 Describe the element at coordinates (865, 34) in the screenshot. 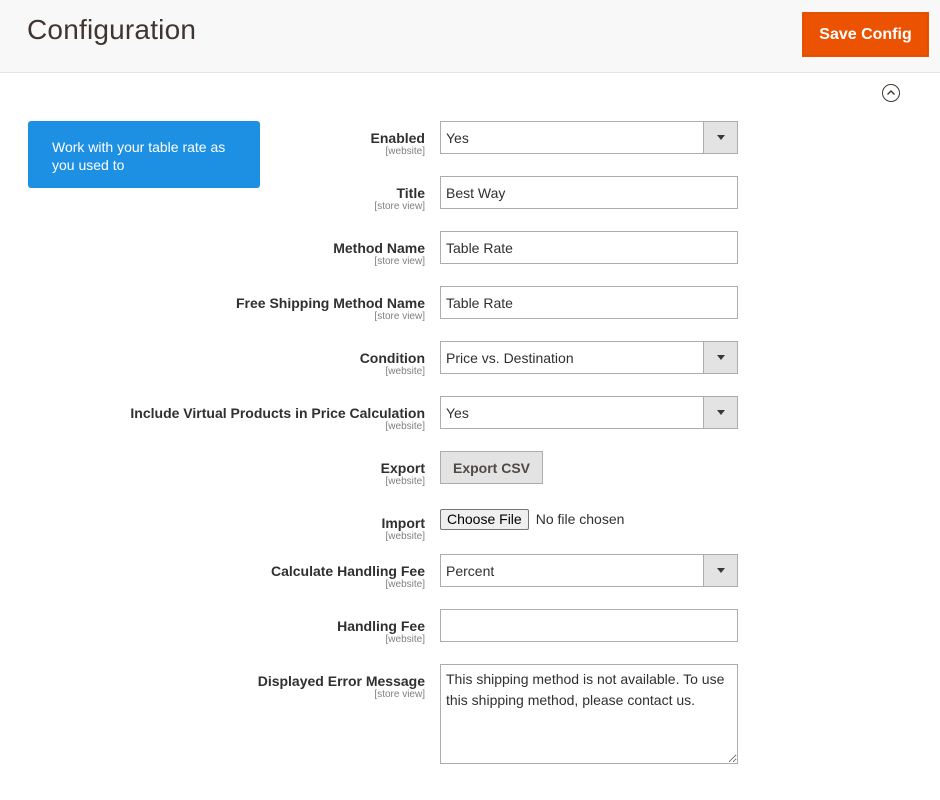

I see `save-config-button: Save Config` at that location.